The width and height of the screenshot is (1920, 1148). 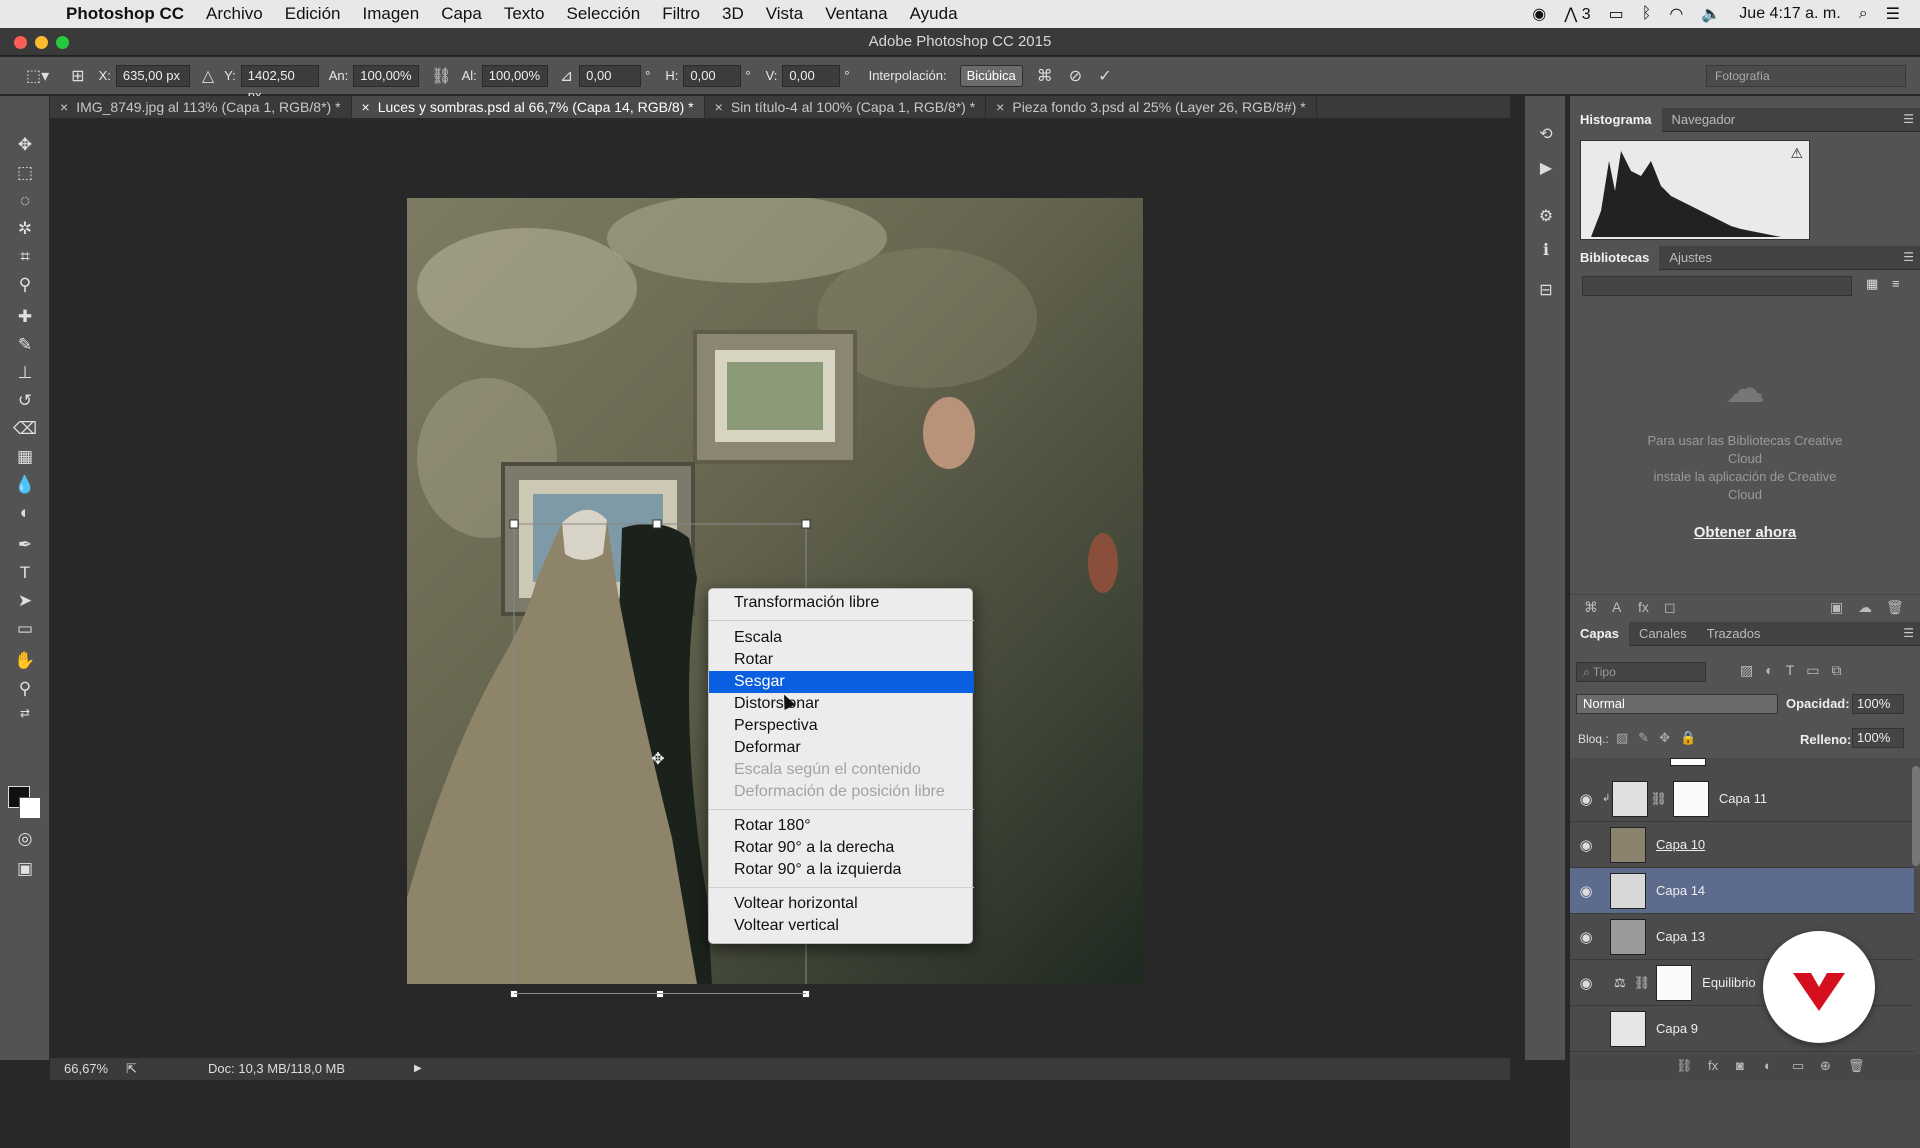 What do you see at coordinates (1713, 1065) in the screenshot?
I see `add-layer-style-icon: fx` at bounding box center [1713, 1065].